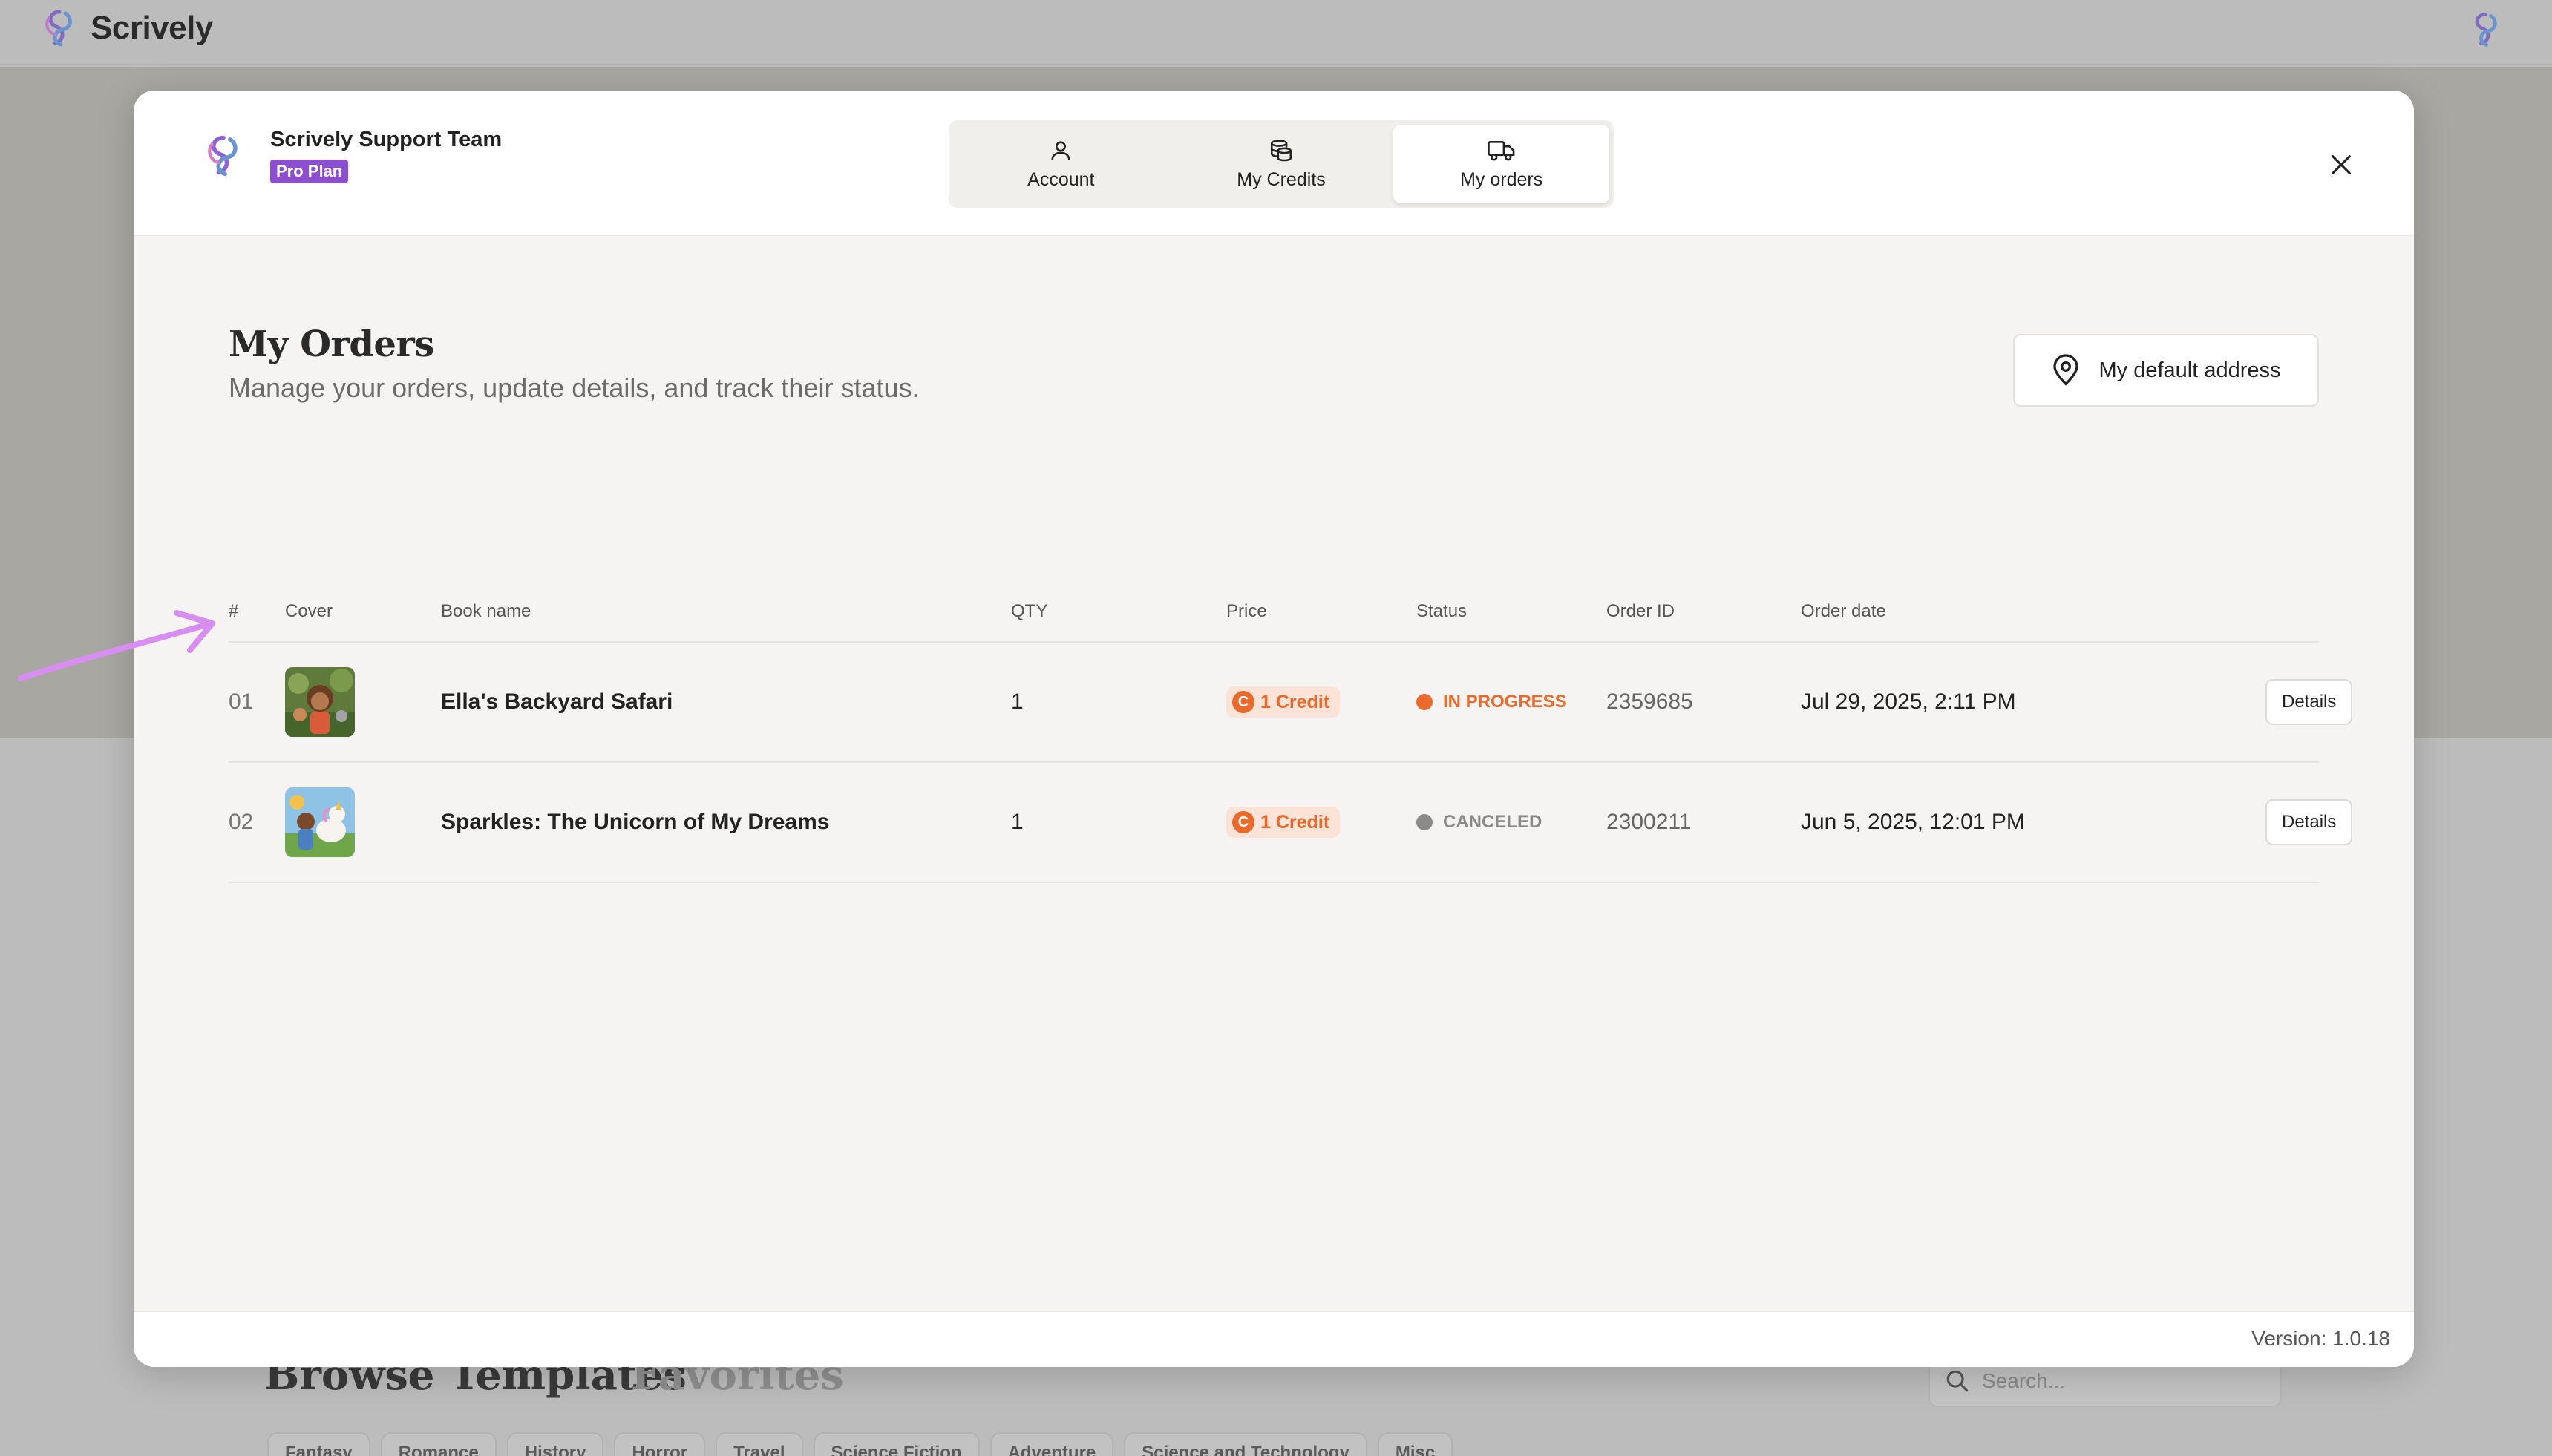  What do you see at coordinates (438, 1444) in the screenshot?
I see `category-chip: Romance` at bounding box center [438, 1444].